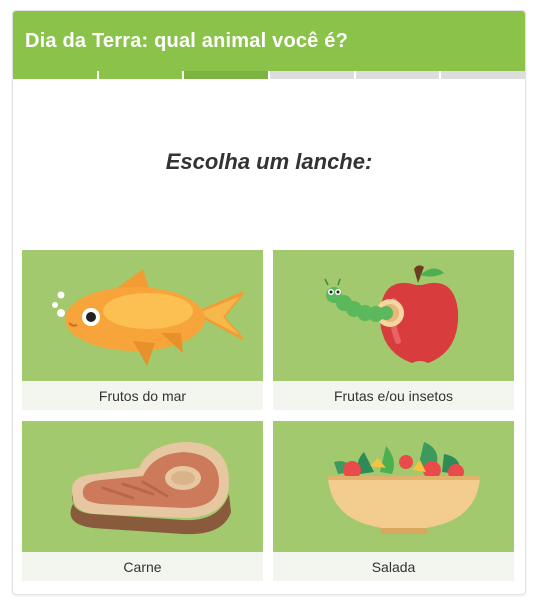 Image resolution: width=536 pixels, height=608 pixels. Describe the element at coordinates (393, 395) in the screenshot. I see `option-label: Frutas e/ou insetos` at that location.